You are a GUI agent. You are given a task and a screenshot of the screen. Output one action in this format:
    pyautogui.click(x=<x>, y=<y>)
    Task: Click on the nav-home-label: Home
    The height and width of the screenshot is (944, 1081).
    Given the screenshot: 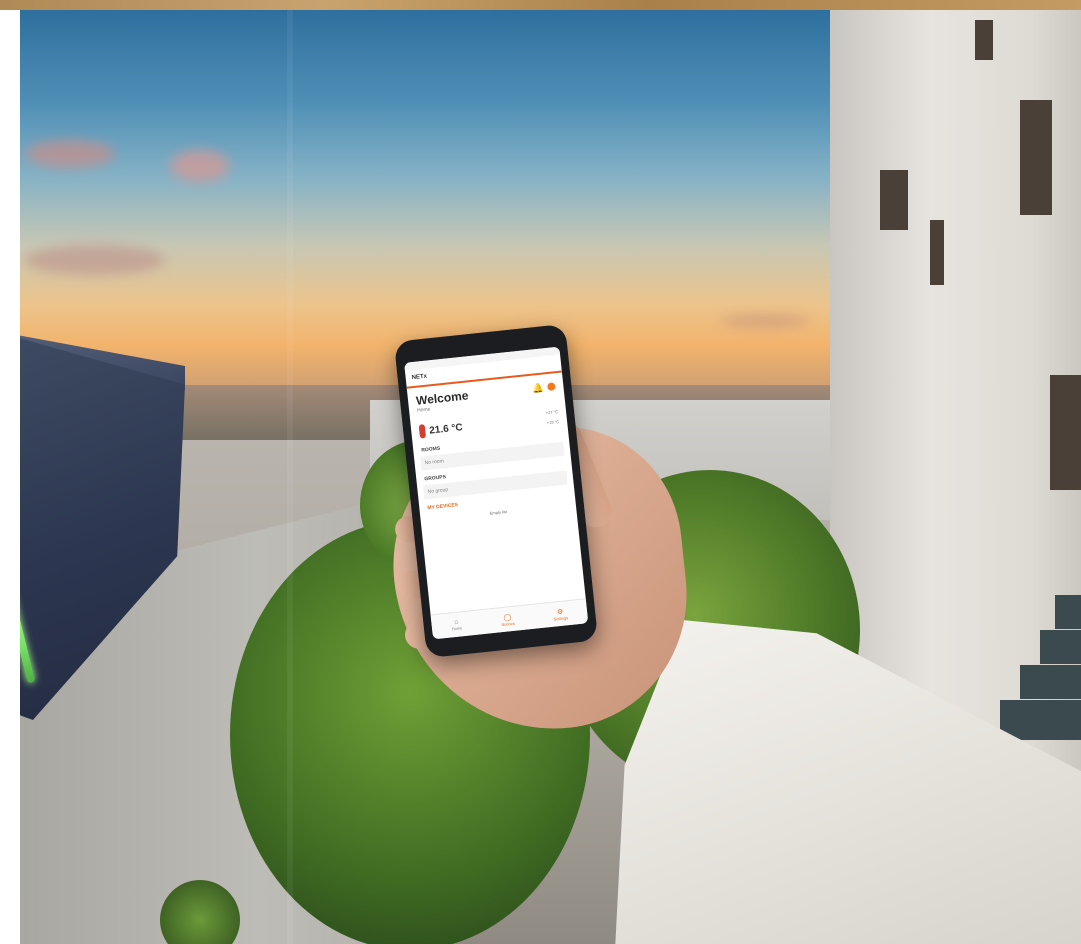 What is the action you would take?
    pyautogui.click(x=457, y=628)
    